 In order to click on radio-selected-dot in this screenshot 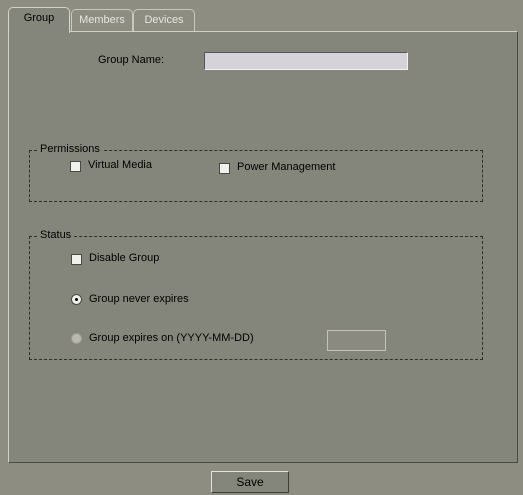, I will do `click(76, 299)`.